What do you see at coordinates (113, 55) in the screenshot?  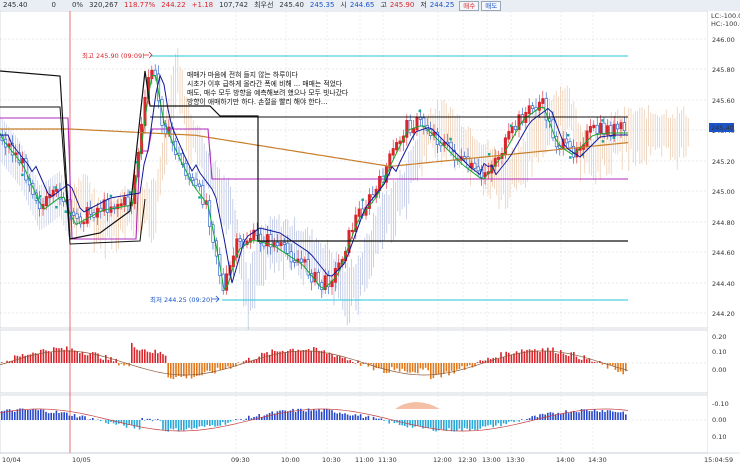 I see `high-marker-label: 최고 245.90 (09:09)` at bounding box center [113, 55].